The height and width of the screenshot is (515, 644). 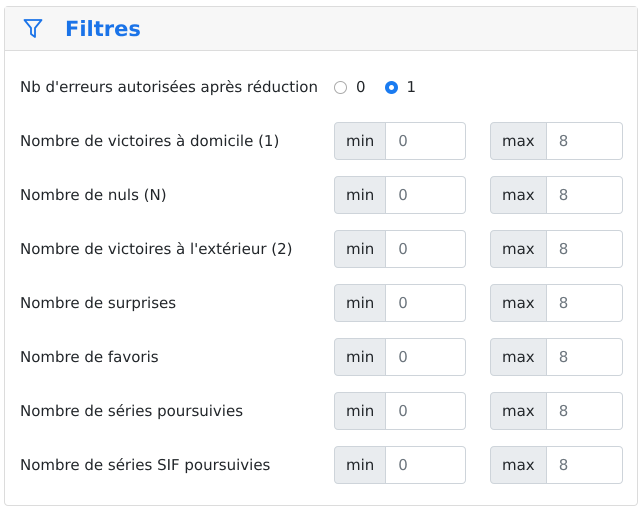 What do you see at coordinates (146, 465) in the screenshot?
I see `field-label: Nombre de séries SIF poursuivies` at bounding box center [146, 465].